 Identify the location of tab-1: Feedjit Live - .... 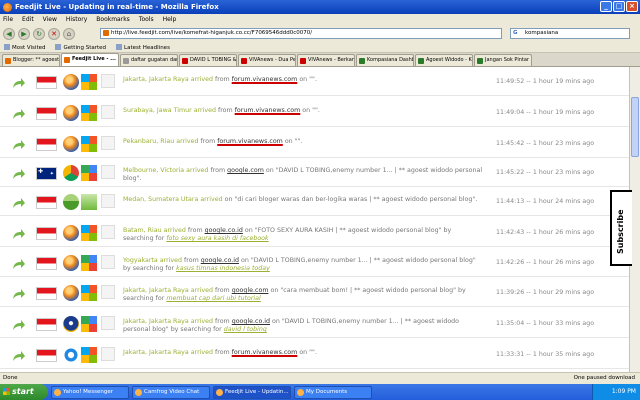
(90, 59).